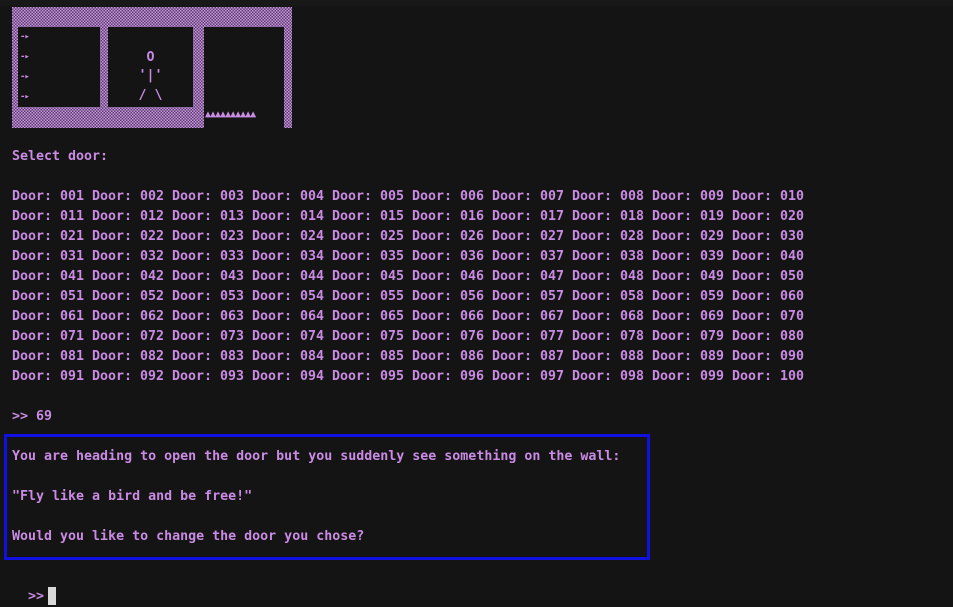 This screenshot has width=953, height=607. Describe the element at coordinates (212, 357) in the screenshot. I see `door-option: Door: 083` at that location.